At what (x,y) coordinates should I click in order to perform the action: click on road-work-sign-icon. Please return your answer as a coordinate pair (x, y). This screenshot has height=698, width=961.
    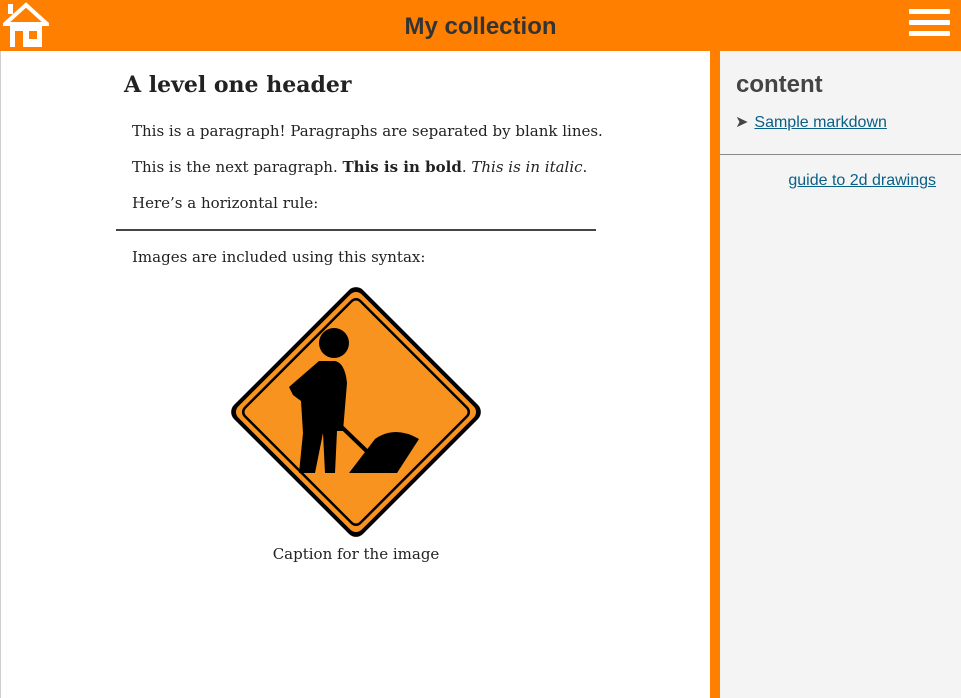
    Looking at the image, I should click on (356, 412).